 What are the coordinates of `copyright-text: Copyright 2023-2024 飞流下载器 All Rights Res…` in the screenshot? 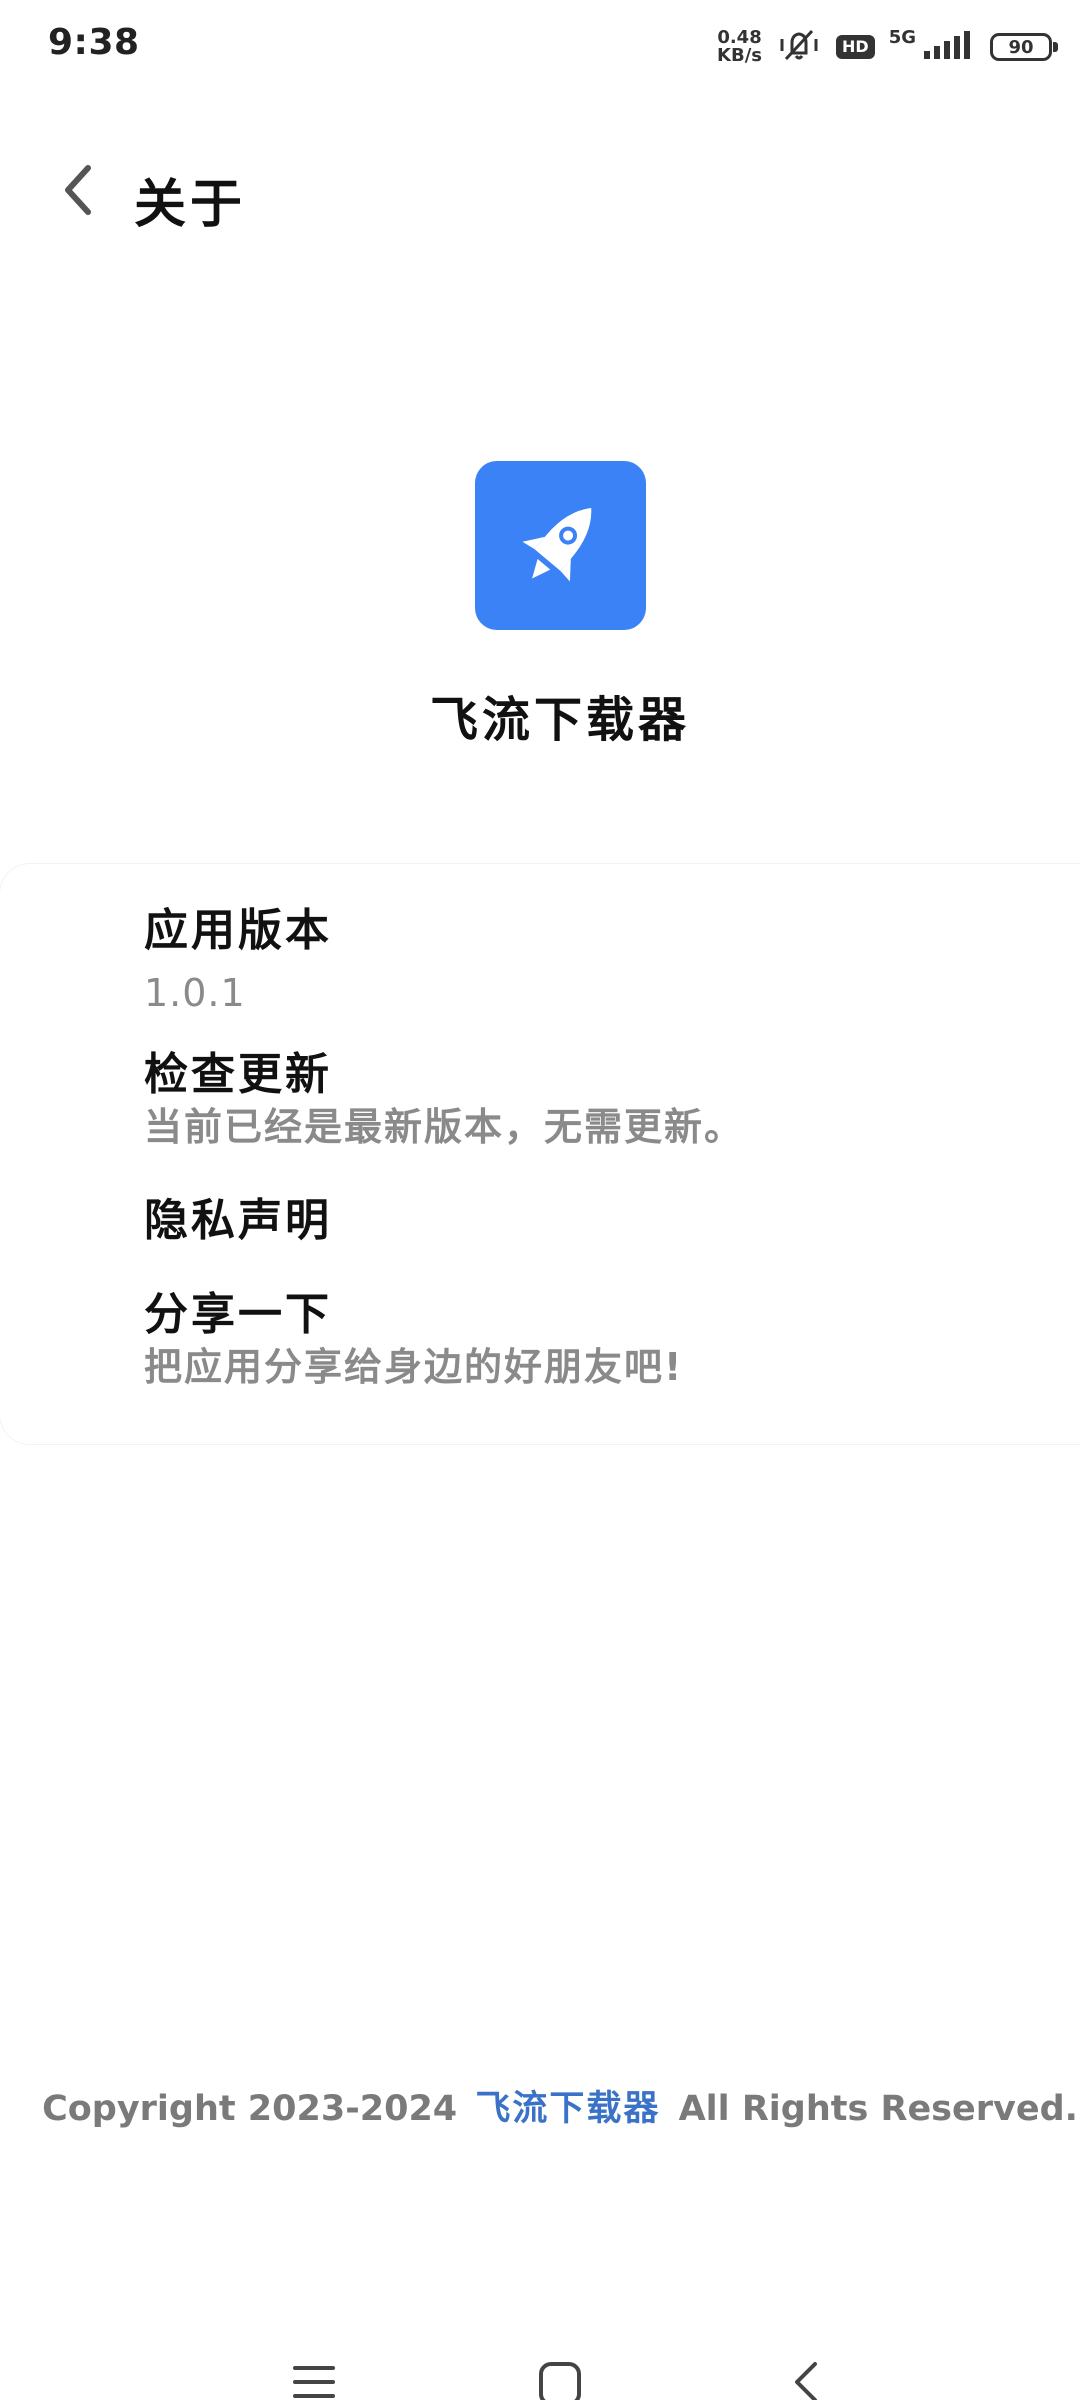 It's located at (540, 2105).